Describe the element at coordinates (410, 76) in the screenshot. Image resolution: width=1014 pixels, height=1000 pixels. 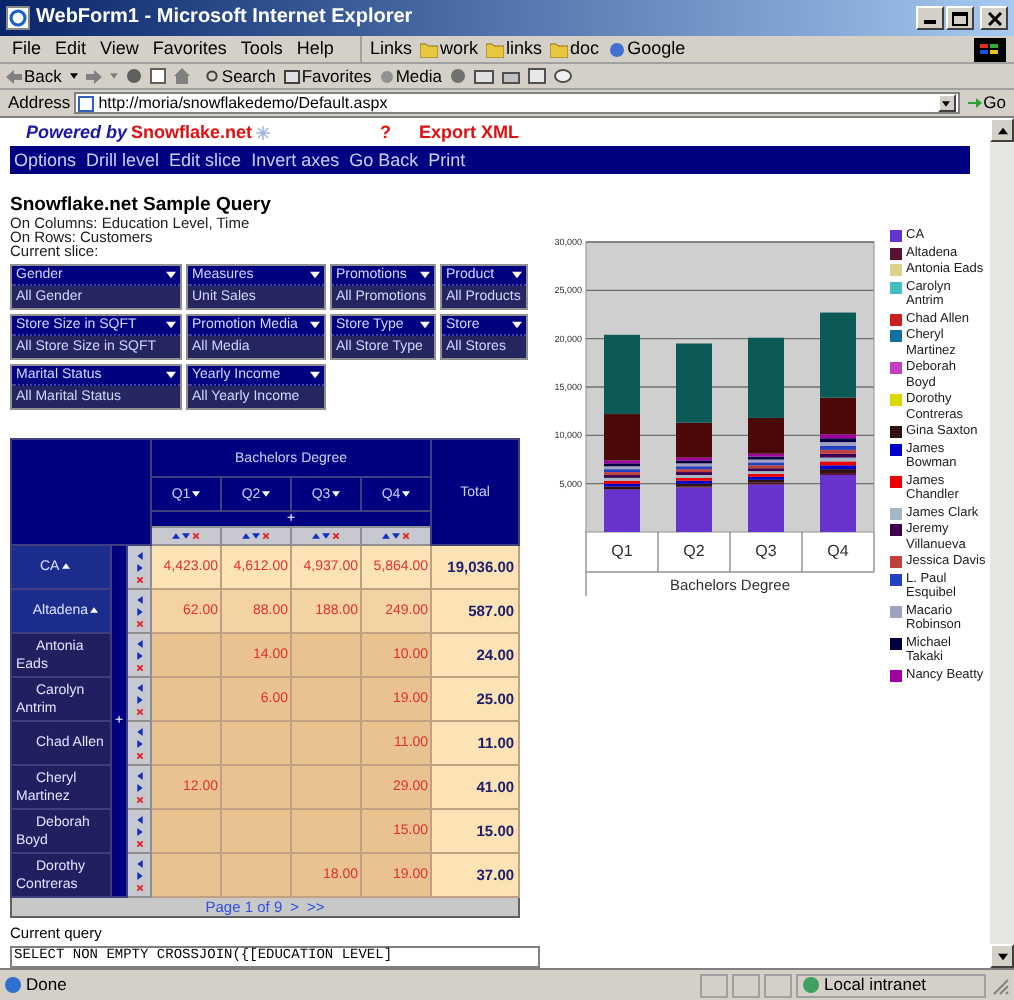
I see `media-button: Media` at that location.